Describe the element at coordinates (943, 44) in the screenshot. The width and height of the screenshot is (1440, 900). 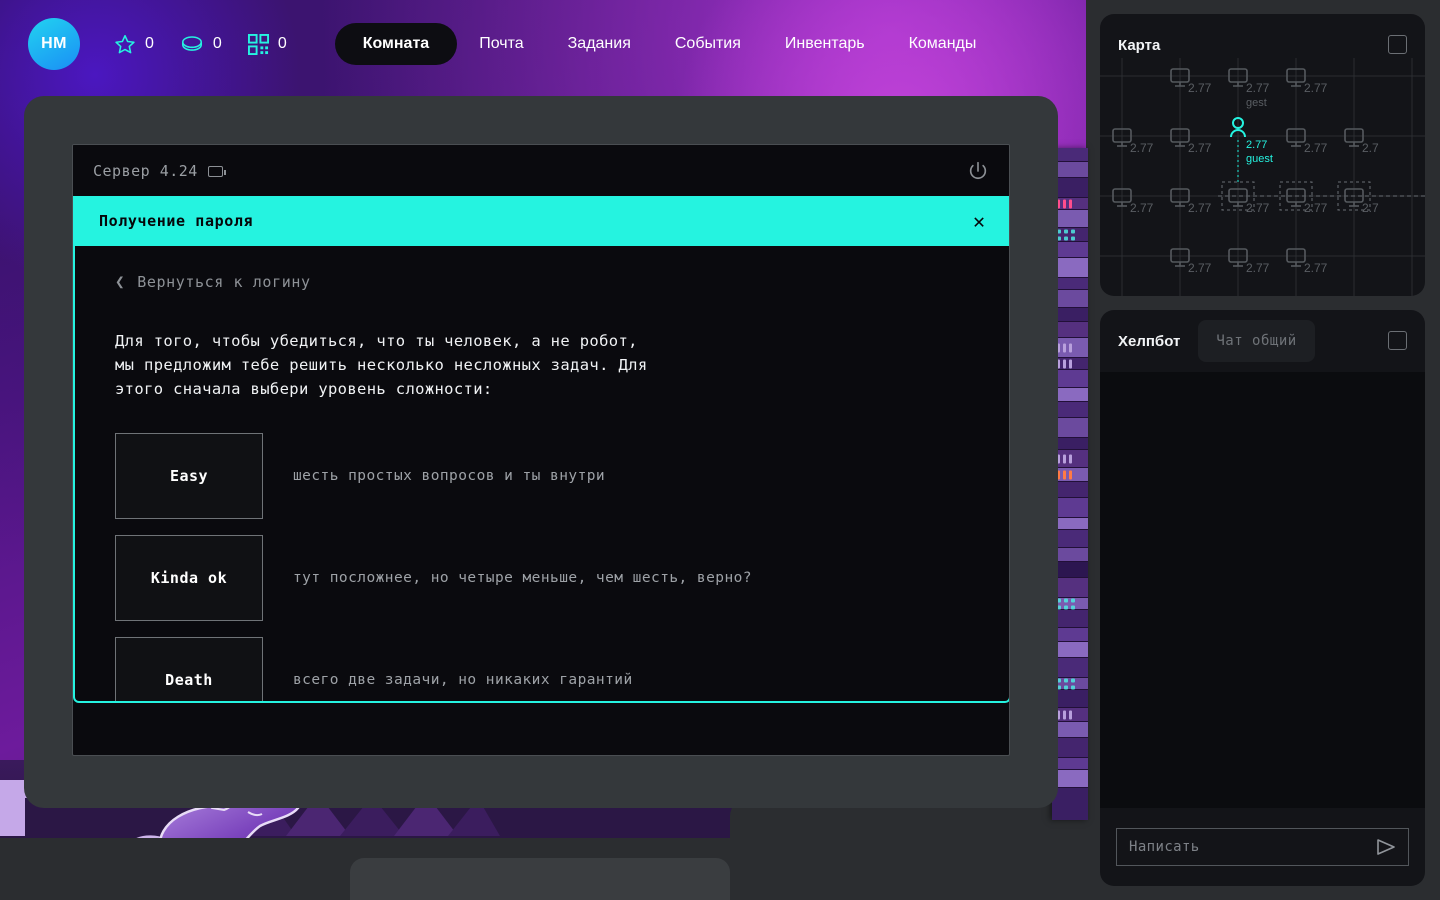
I see `nav-link-5: Команды` at that location.